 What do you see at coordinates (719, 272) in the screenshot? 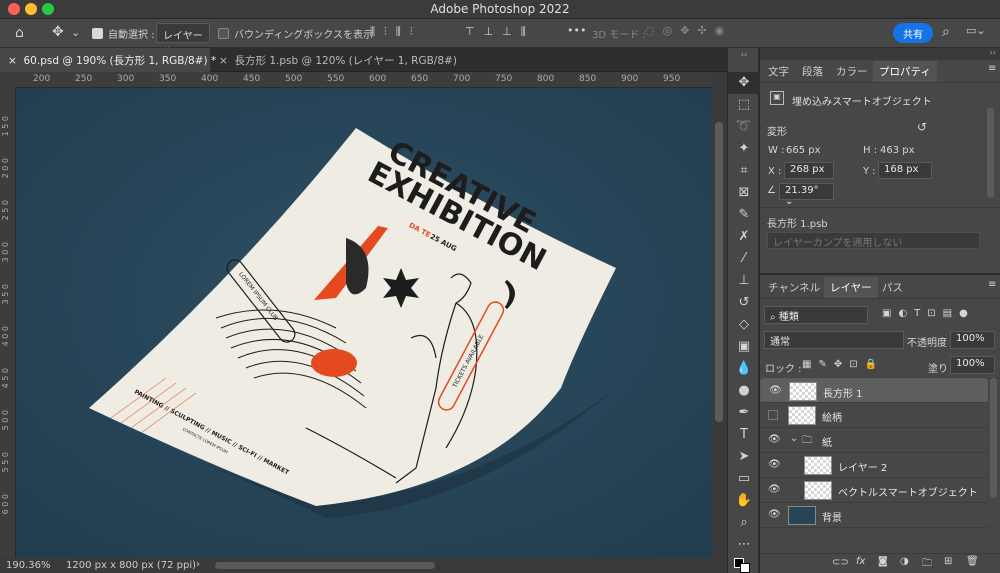
I see `scroll-thumb` at bounding box center [719, 272].